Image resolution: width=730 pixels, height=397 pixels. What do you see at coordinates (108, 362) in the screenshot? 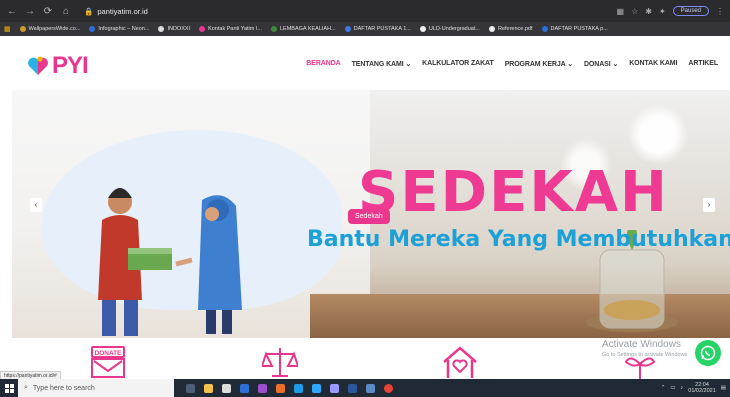
I see `donate-box-icon: DONATE` at bounding box center [108, 362].